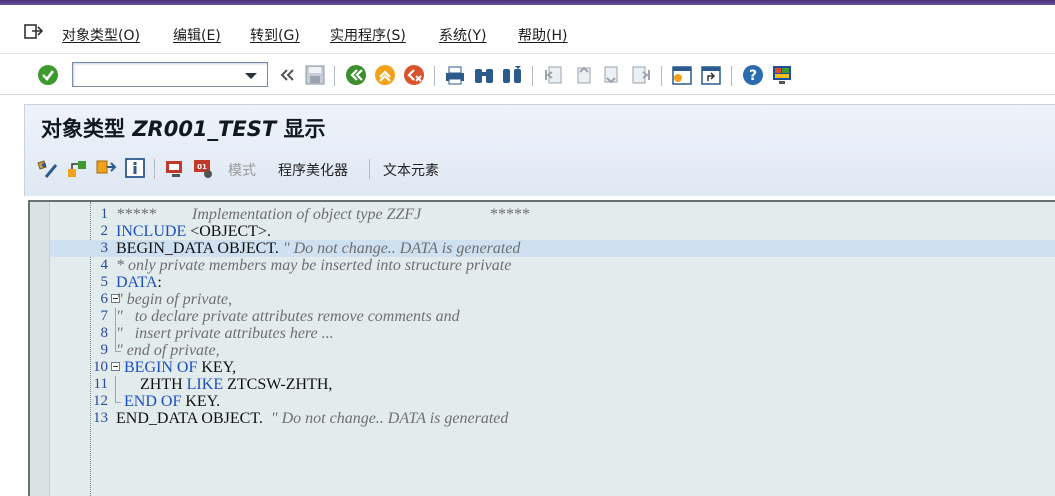 This screenshot has width=1055, height=496. What do you see at coordinates (197, 35) in the screenshot?
I see `menu-edit: 编辑(E)` at bounding box center [197, 35].